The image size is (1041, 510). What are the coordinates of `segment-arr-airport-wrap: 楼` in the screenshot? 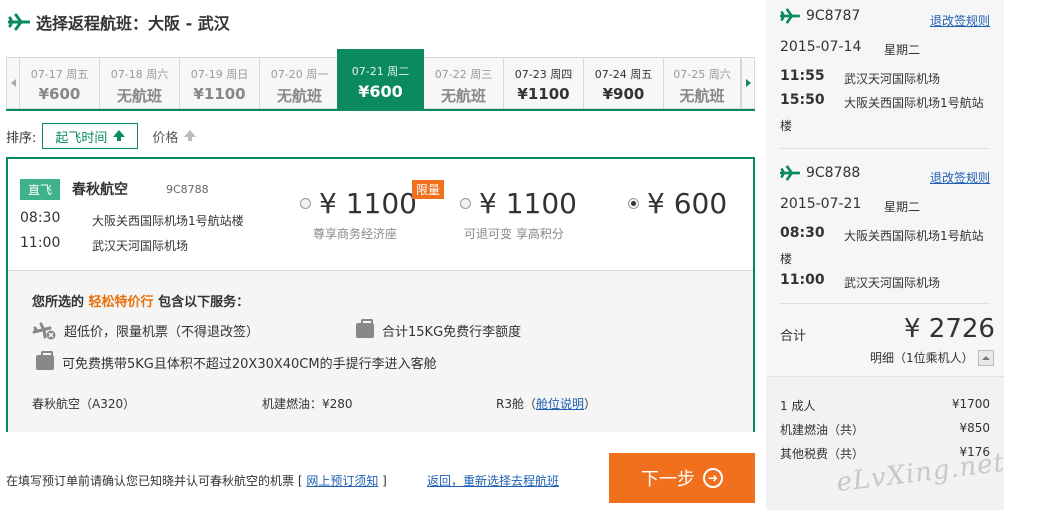 It's located at (786, 126).